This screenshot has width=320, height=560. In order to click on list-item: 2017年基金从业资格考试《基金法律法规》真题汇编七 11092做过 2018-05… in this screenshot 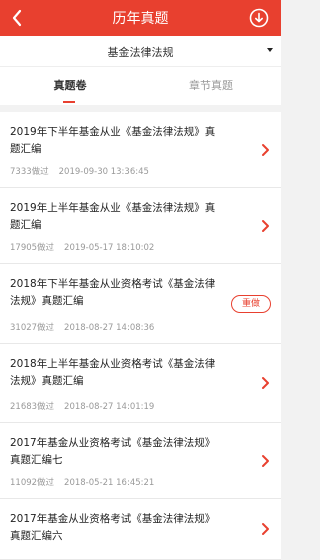, I will do `click(140, 461)`.